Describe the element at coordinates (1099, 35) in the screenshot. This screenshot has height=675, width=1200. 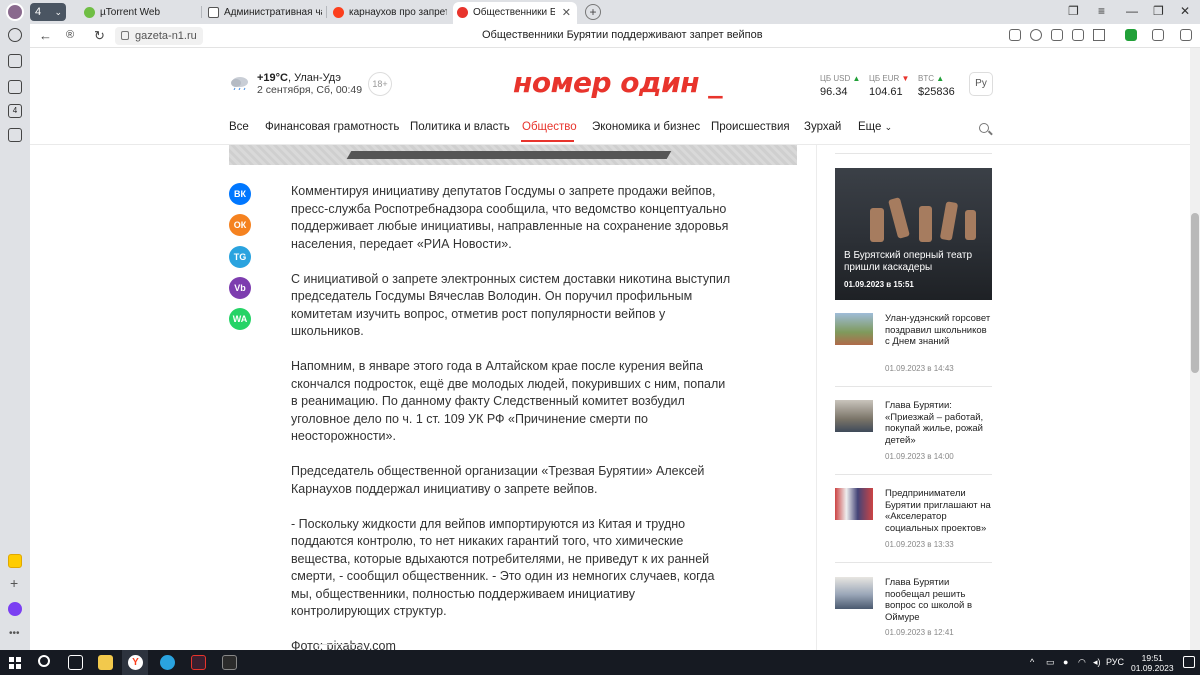
I see `bookmark-icon` at that location.